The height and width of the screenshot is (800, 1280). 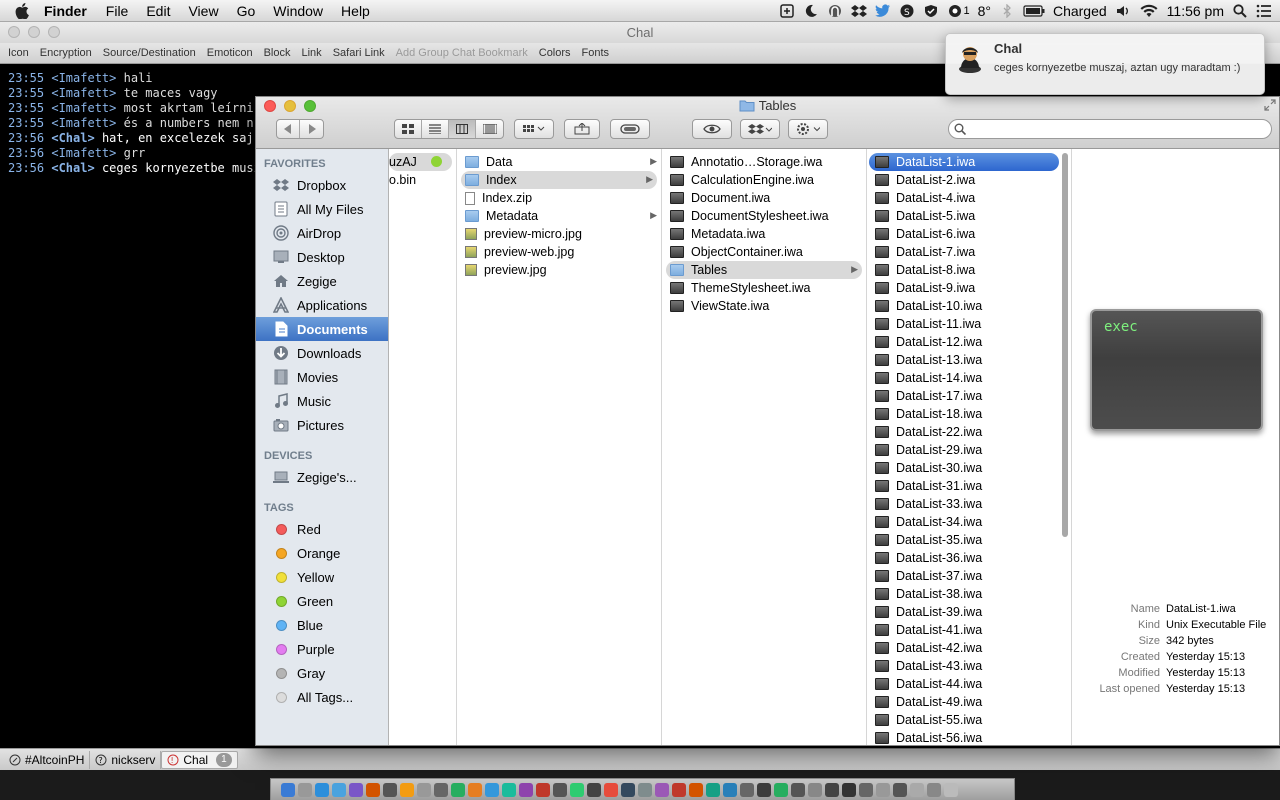 I want to click on arrange-button, so click(x=534, y=129).